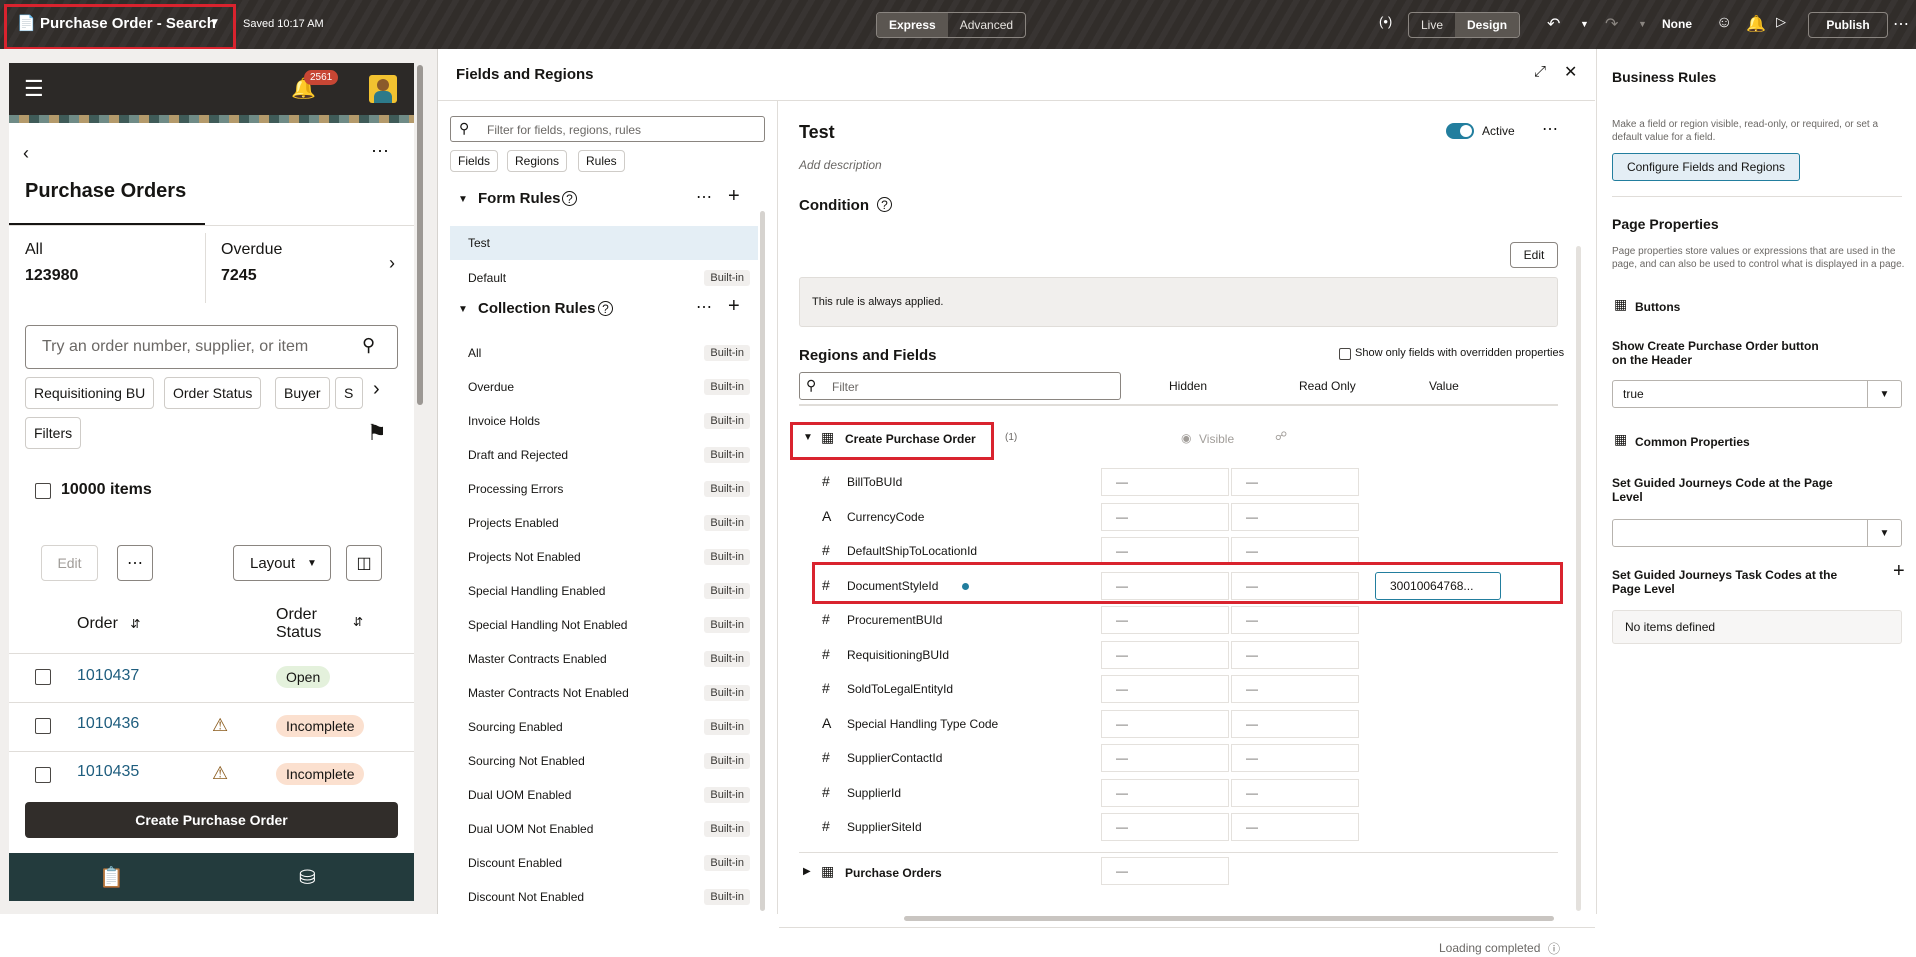  What do you see at coordinates (1553, 24) in the screenshot?
I see `undo-icon: ↶` at bounding box center [1553, 24].